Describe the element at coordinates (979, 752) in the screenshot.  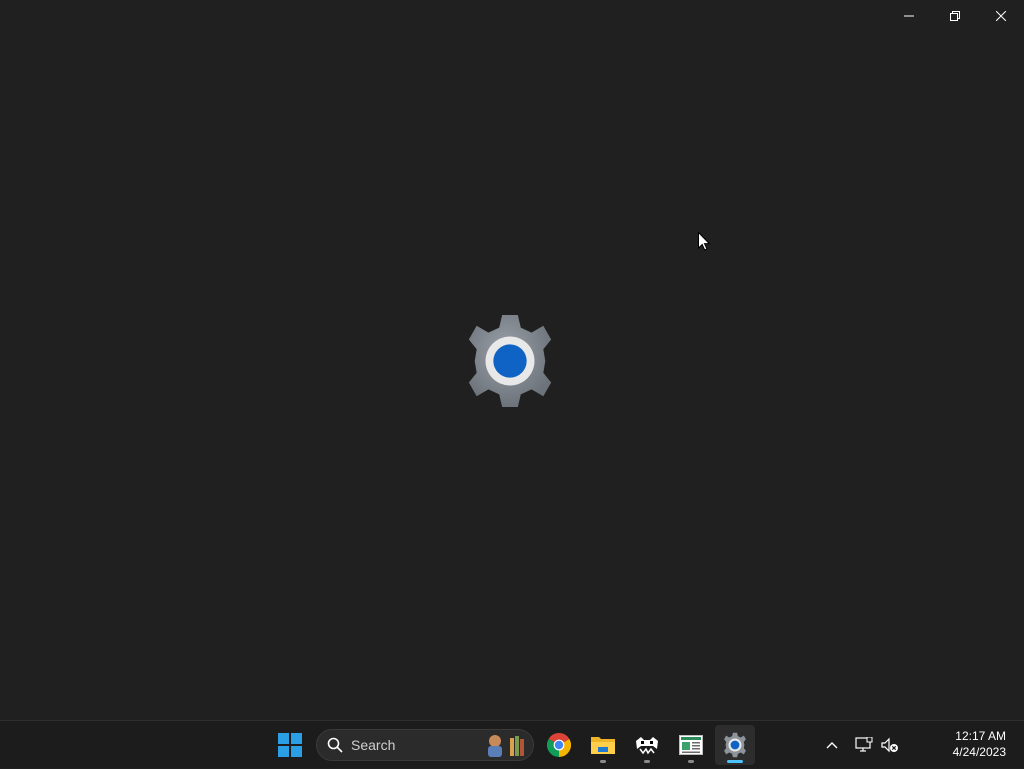
I see `clock-date: 4/24/2023` at that location.